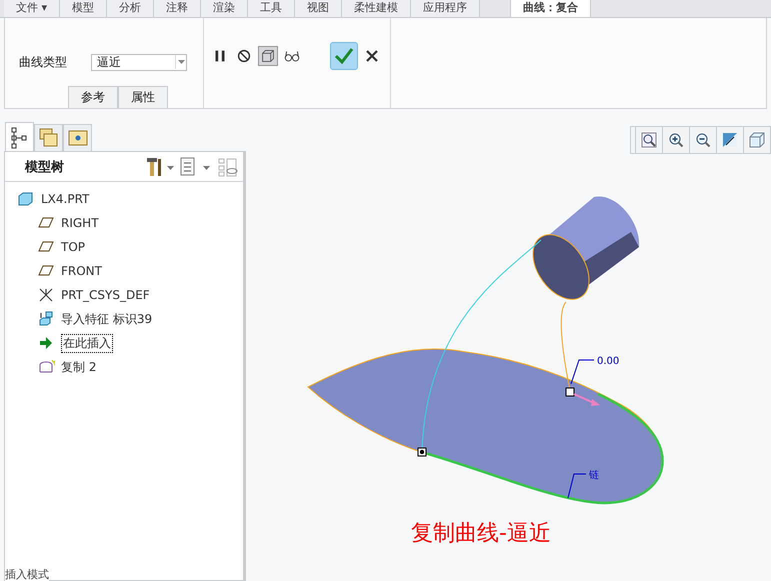 This screenshot has width=771, height=581. Describe the element at coordinates (139, 62) in the screenshot. I see `curve-type-dropdown: 逼近` at that location.